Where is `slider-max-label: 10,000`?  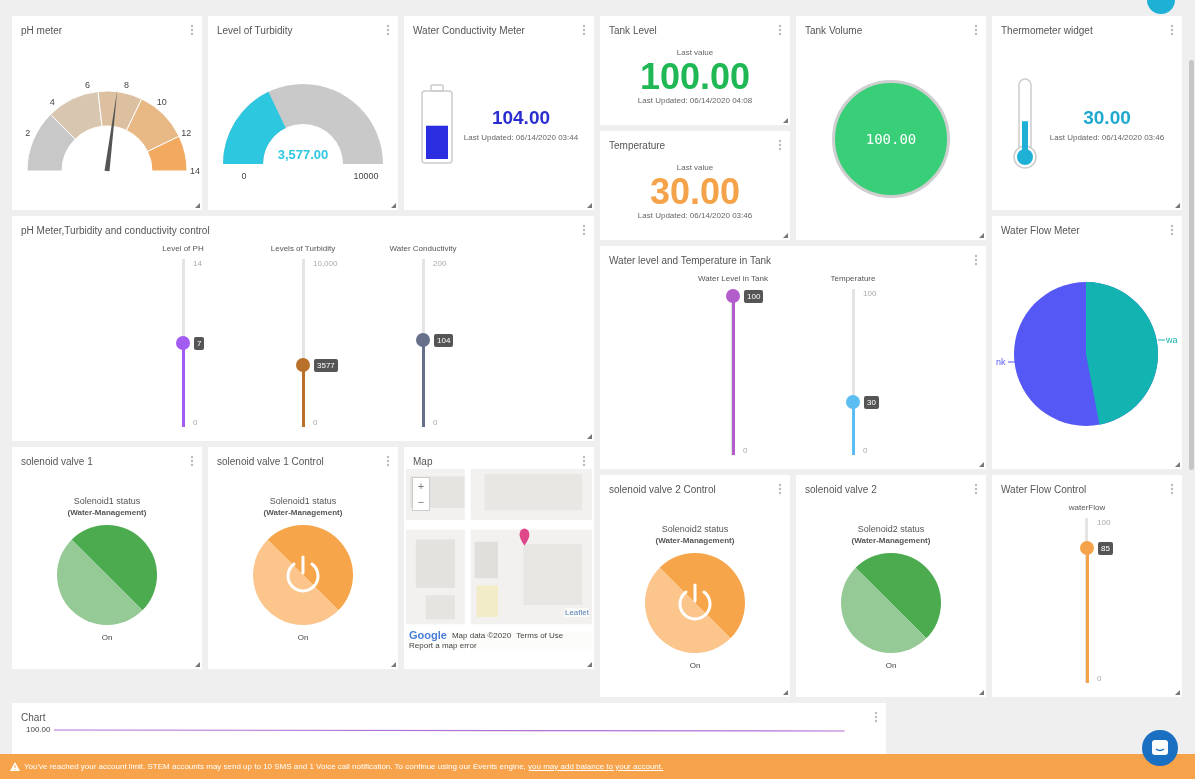
slider-max-label: 10,000 is located at coordinates (325, 263).